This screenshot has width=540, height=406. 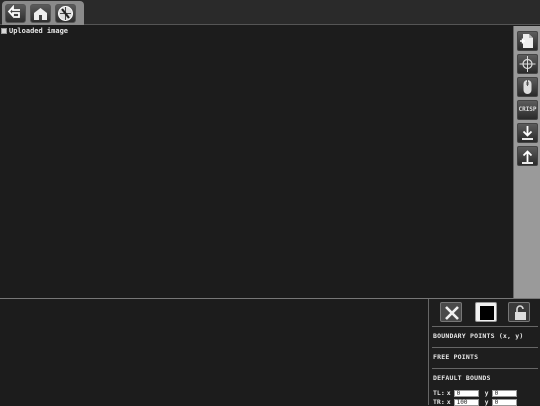 I want to click on right-toolbar: CRISP, so click(x=526, y=162).